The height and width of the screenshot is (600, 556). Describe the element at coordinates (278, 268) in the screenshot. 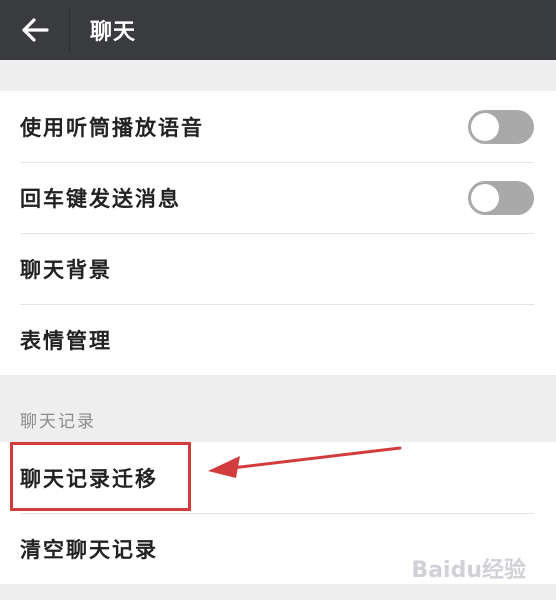

I see `setting-row-chat-background: 聊天背景` at that location.